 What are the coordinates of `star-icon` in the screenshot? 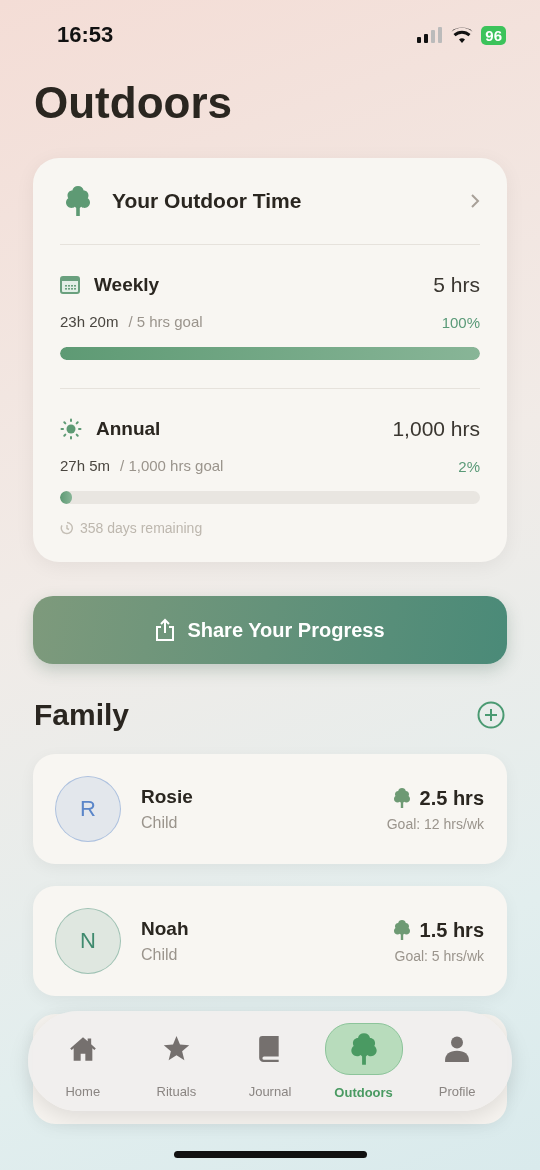 It's located at (176, 1048).